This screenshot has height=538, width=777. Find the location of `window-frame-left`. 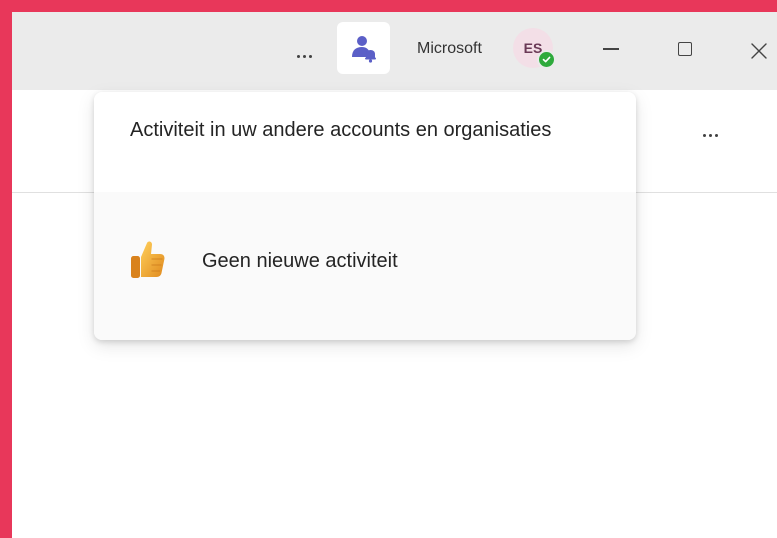

window-frame-left is located at coordinates (6, 269).